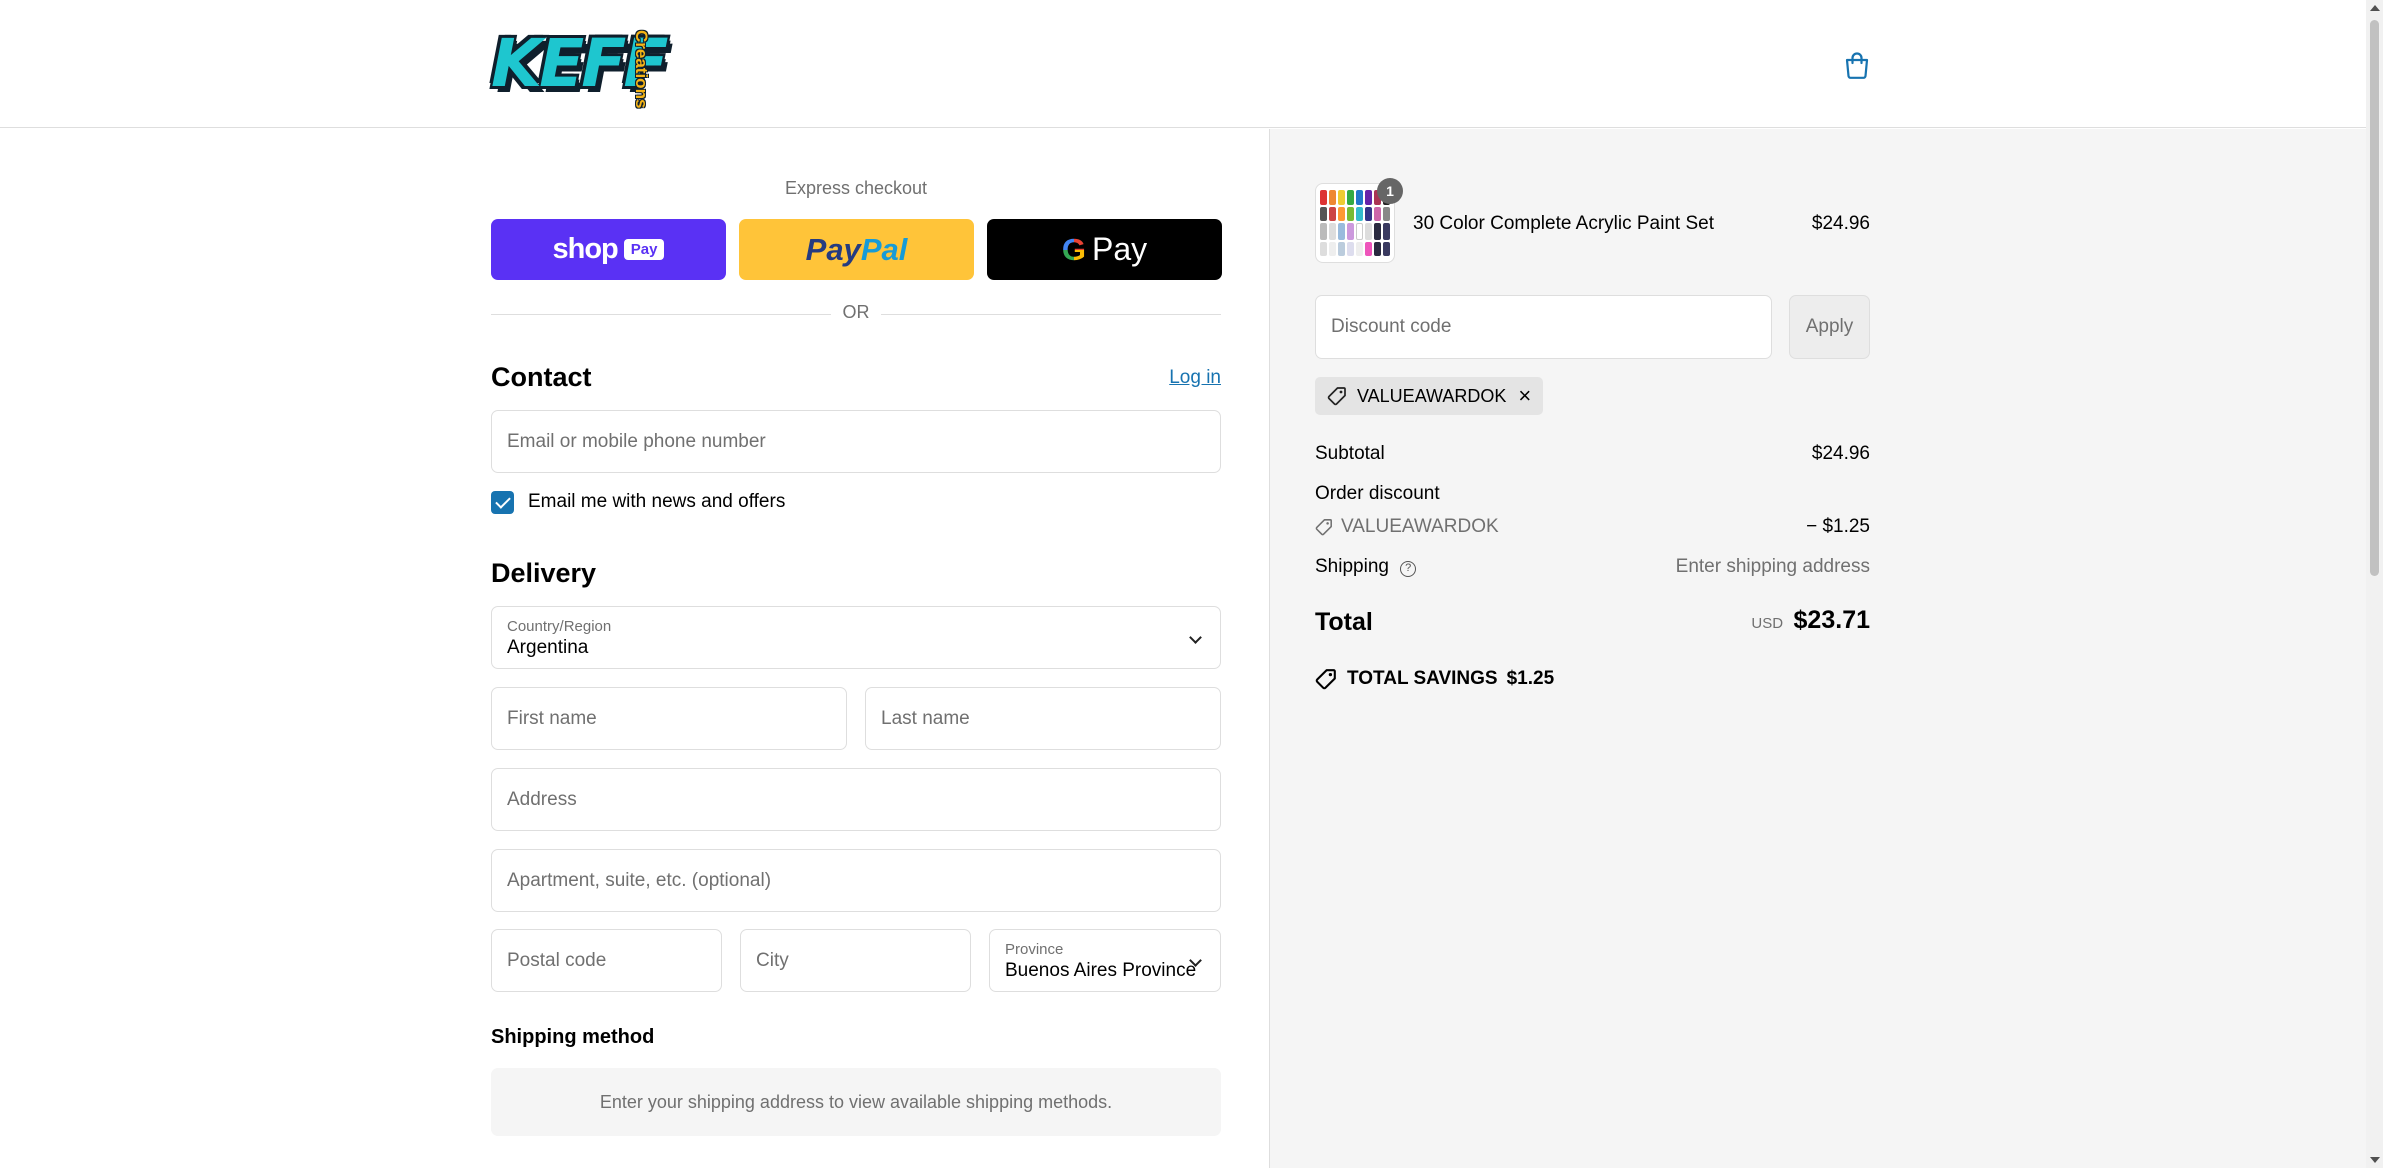 The height and width of the screenshot is (1168, 2383). I want to click on order-discount-label: Order discount, so click(1377, 493).